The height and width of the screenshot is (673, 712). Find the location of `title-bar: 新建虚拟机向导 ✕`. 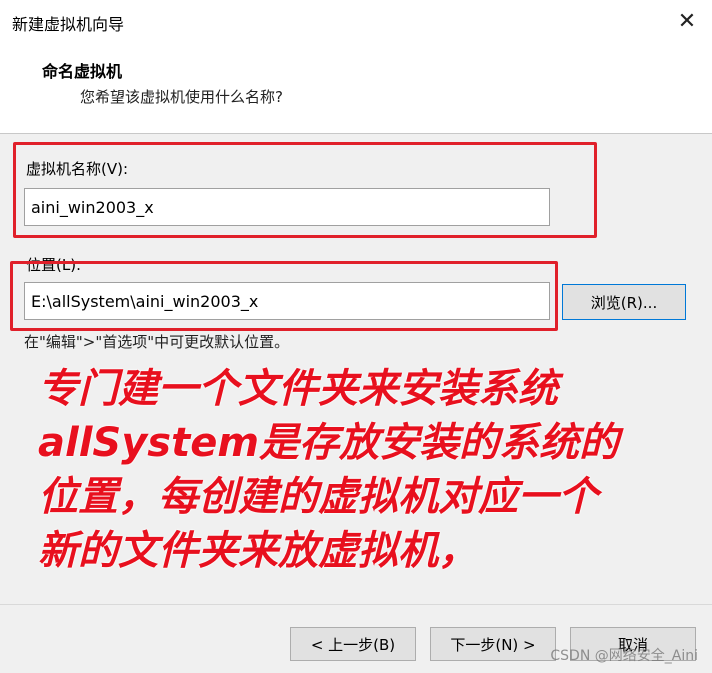

title-bar: 新建虚拟机向导 ✕ is located at coordinates (356, 22).